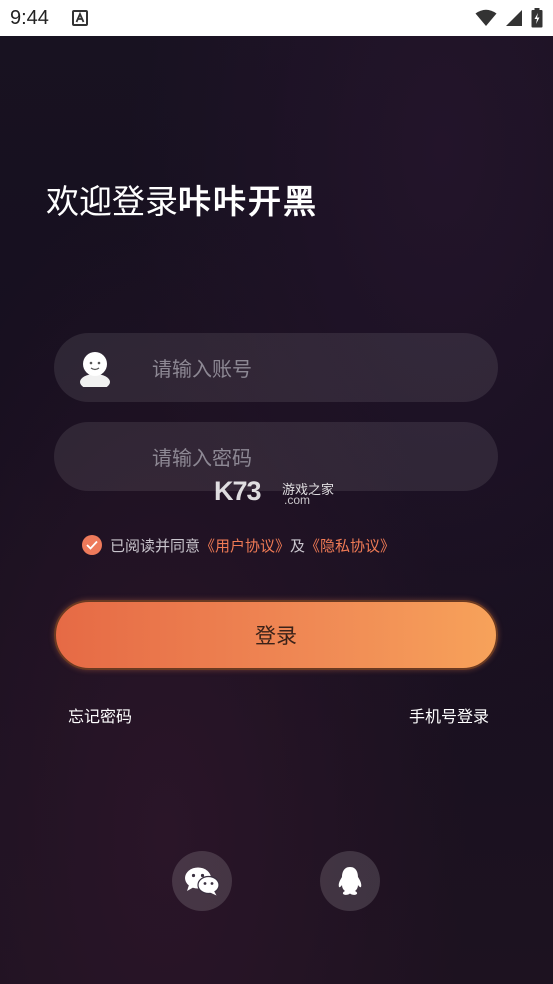  What do you see at coordinates (29, 18) in the screenshot?
I see `status-time: 9:44` at bounding box center [29, 18].